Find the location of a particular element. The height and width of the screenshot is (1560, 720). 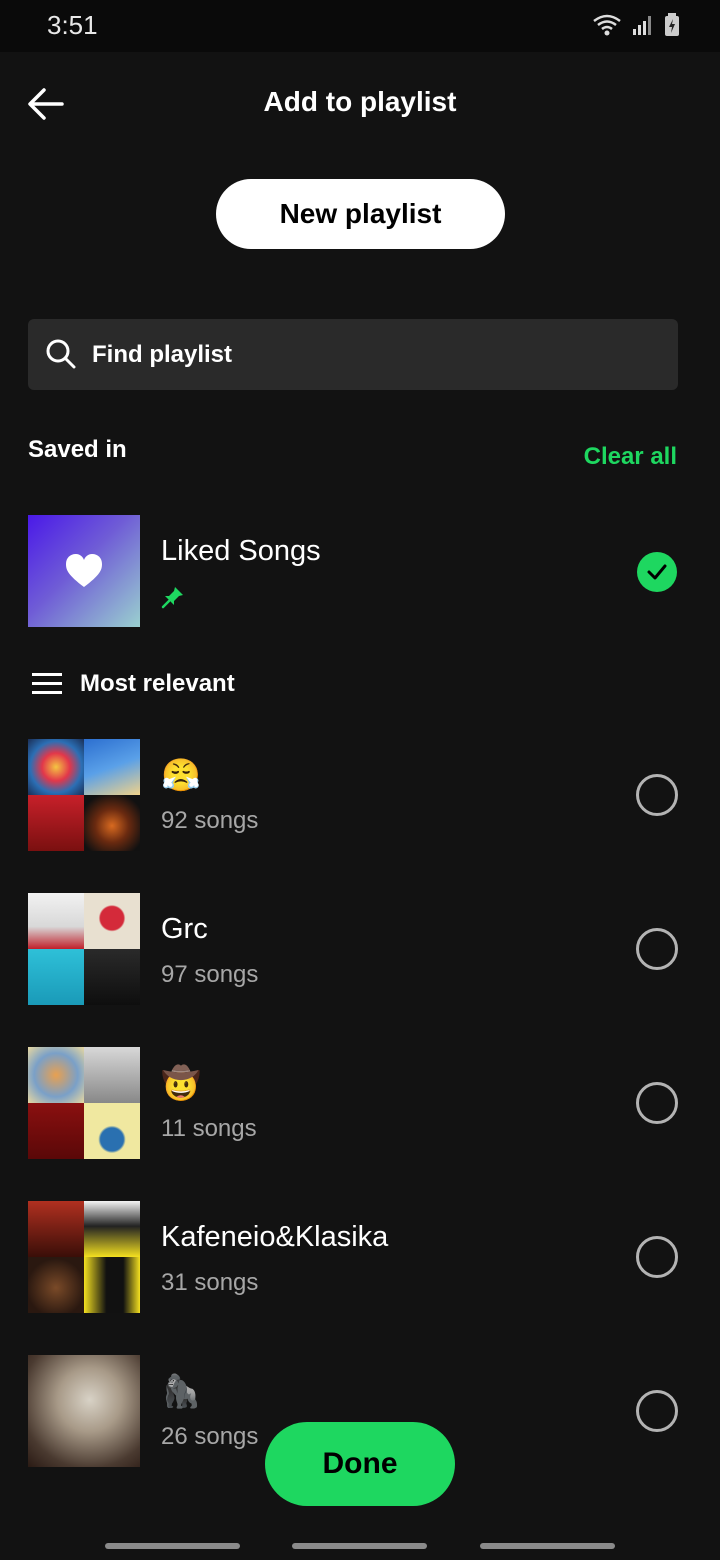

nav-back-handle is located at coordinates (547, 1546).